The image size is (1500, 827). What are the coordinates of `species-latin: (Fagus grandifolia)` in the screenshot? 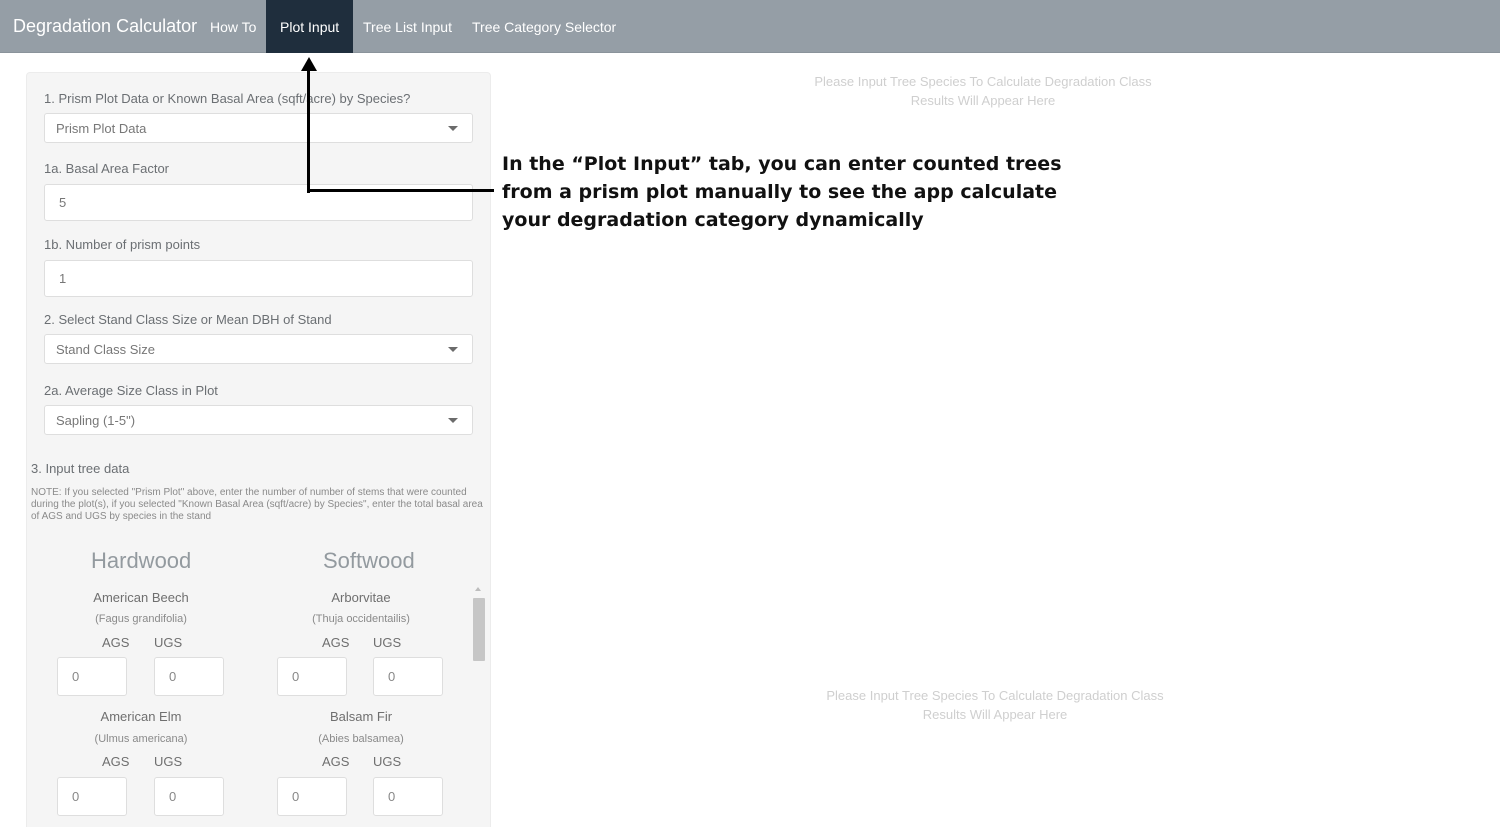 It's located at (141, 619).